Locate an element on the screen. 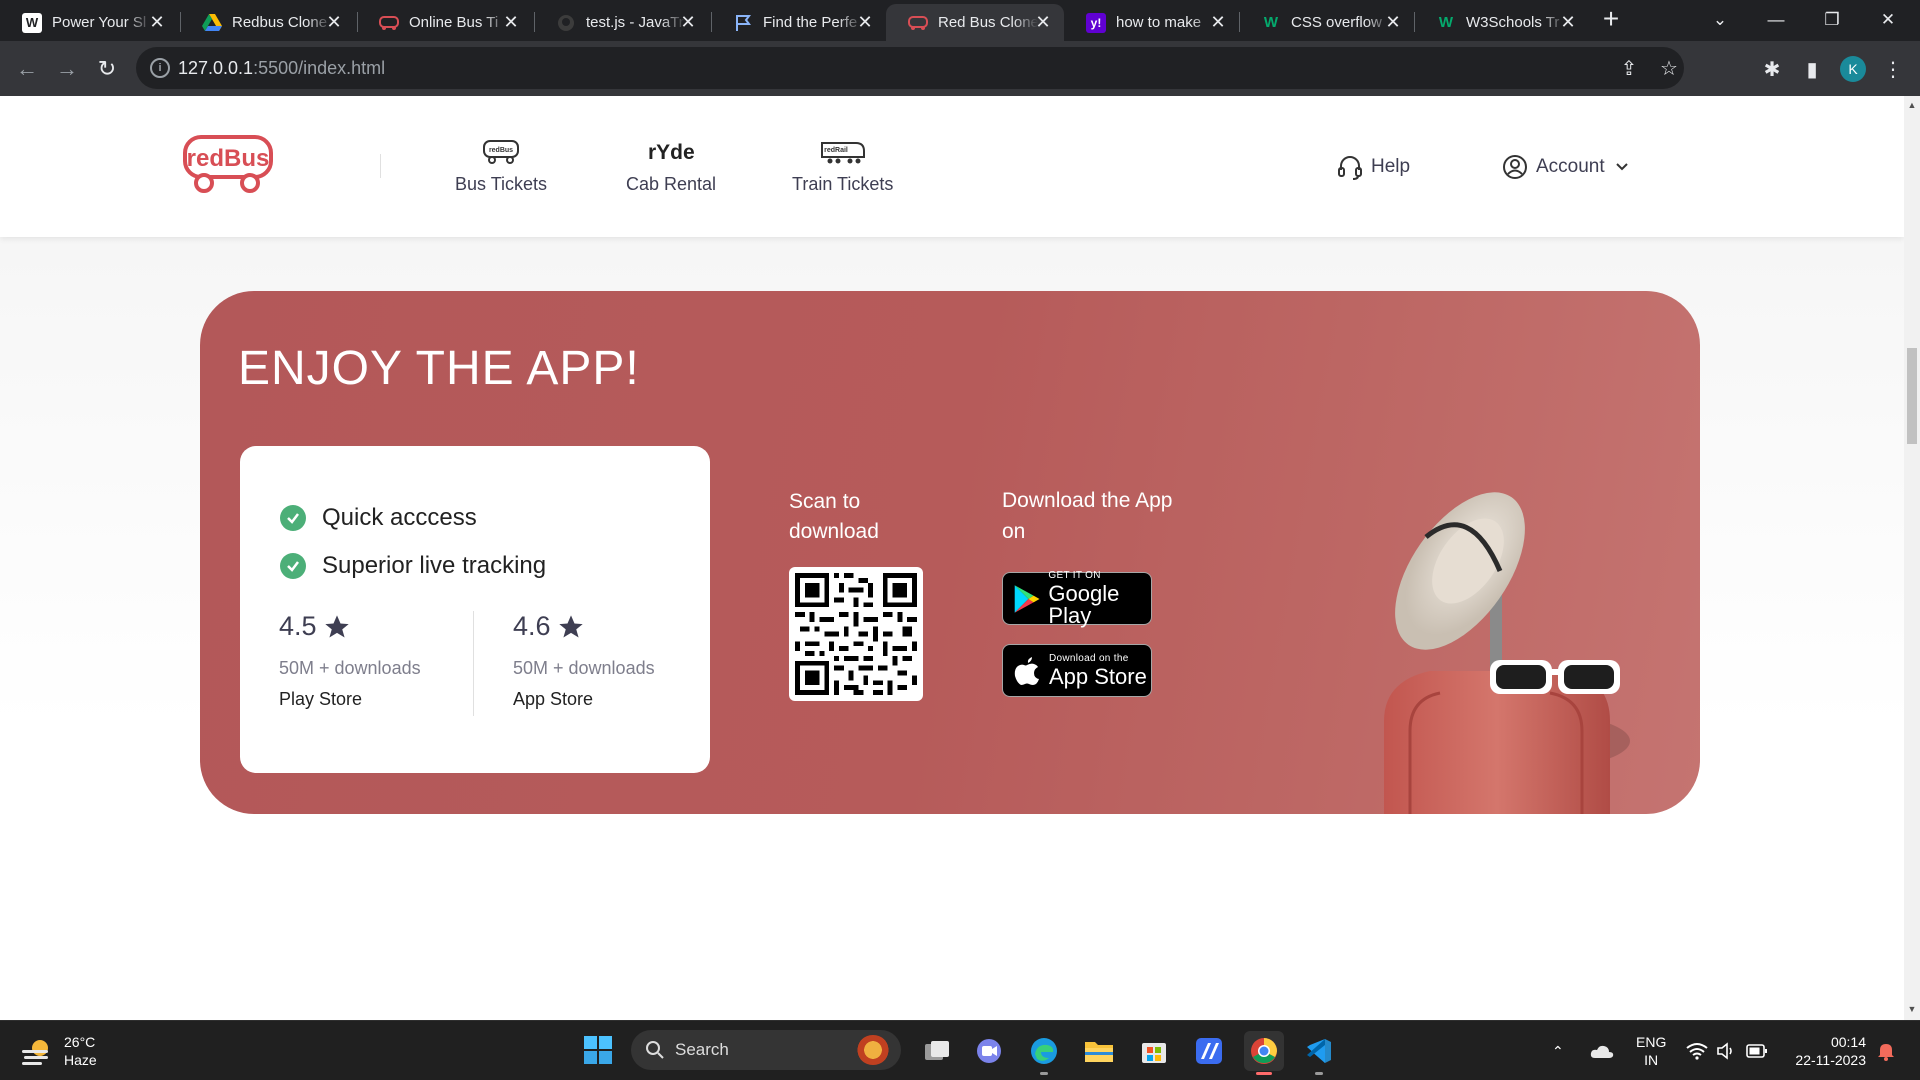  tab-title: Redbus Clone is located at coordinates (280, 22).